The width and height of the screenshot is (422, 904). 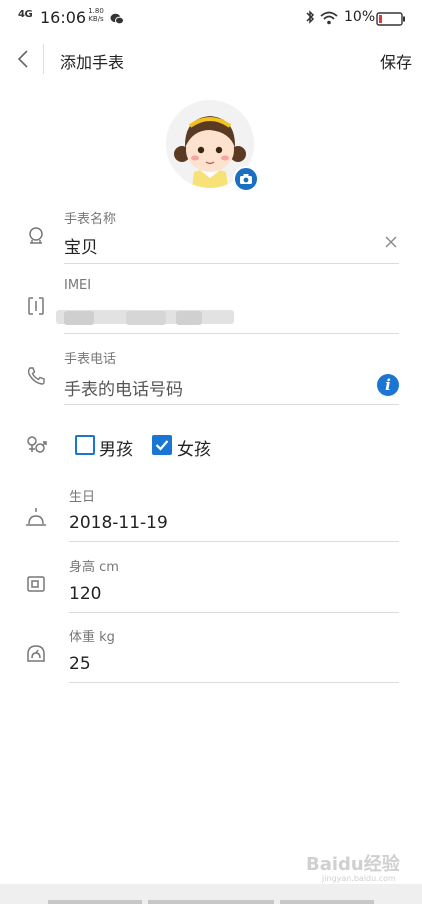 What do you see at coordinates (360, 17) in the screenshot?
I see `battery-percent: 10%` at bounding box center [360, 17].